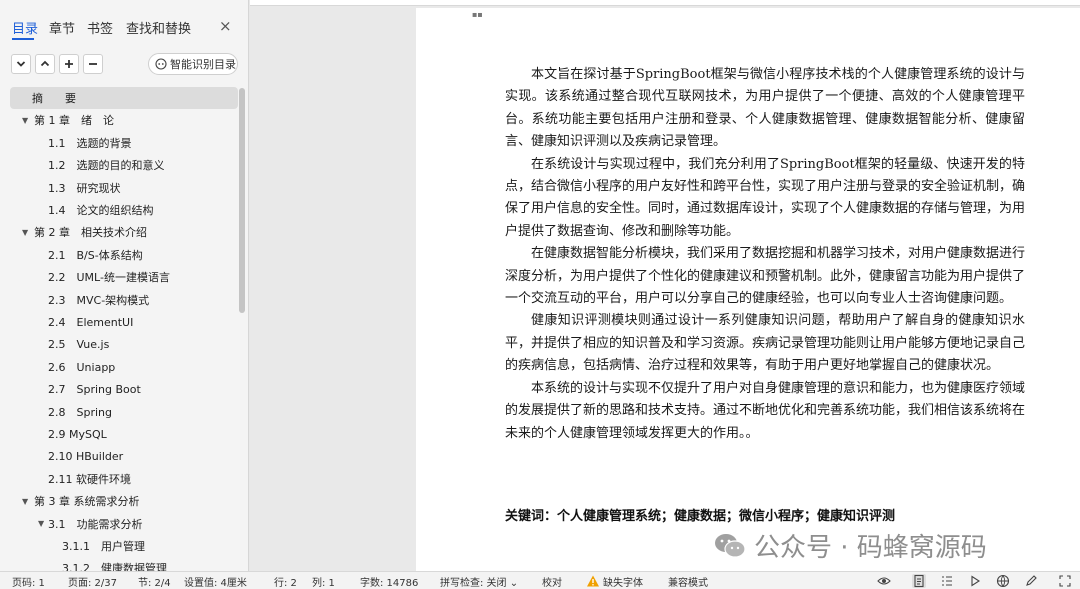 This screenshot has width=1080, height=589. What do you see at coordinates (114, 566) in the screenshot?
I see `toc-item-label: 3.1.2 健康数据管理` at bounding box center [114, 566].